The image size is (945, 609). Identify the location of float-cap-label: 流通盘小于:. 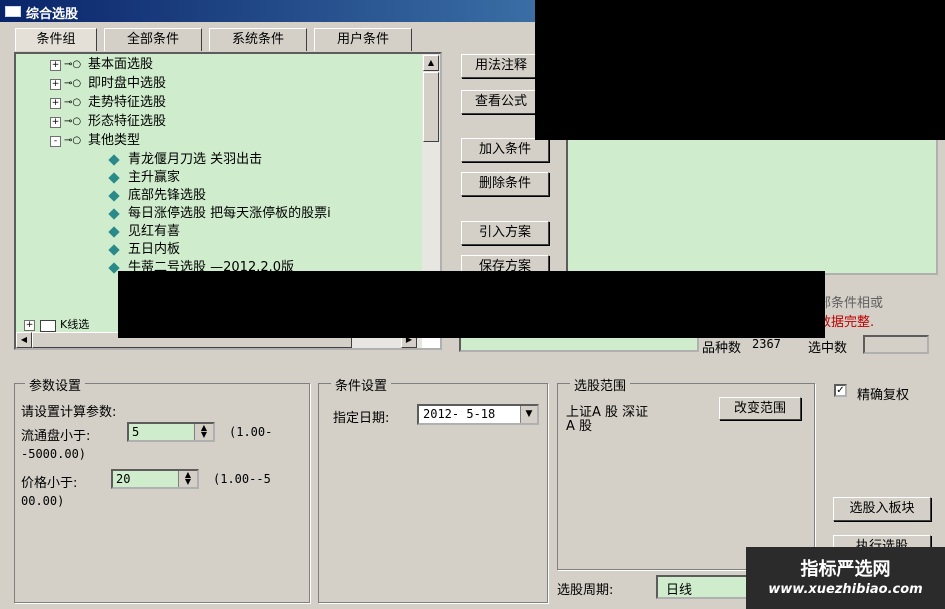
(56, 436).